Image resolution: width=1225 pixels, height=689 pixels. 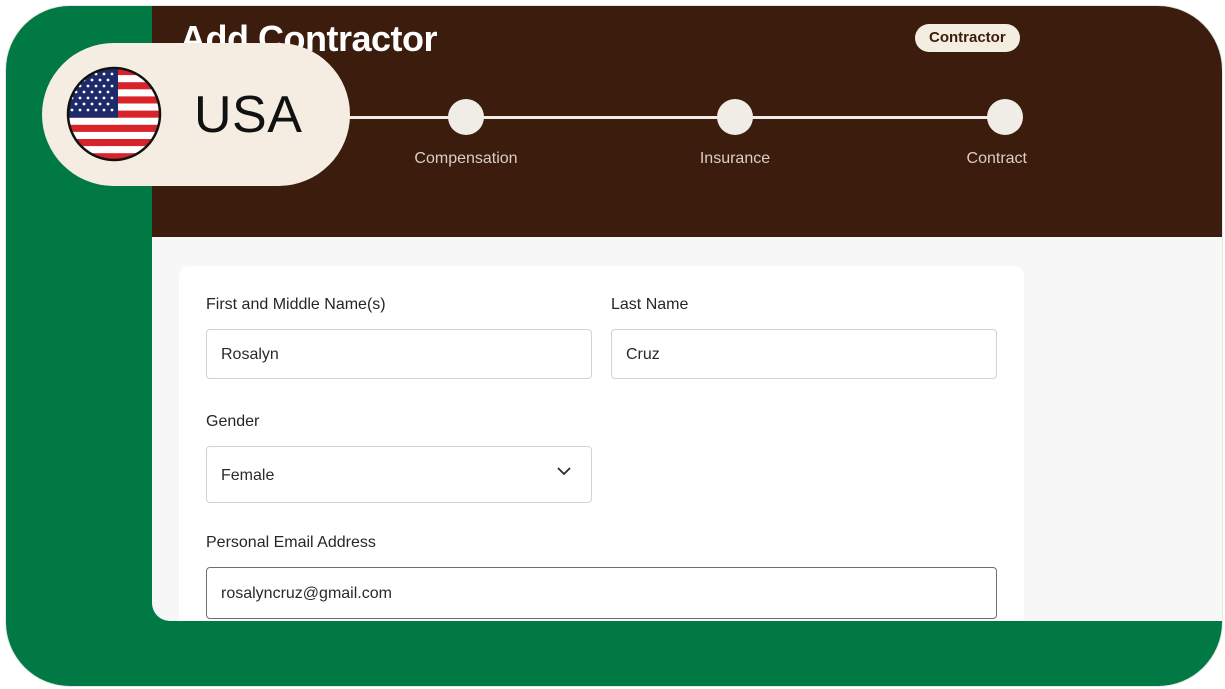 What do you see at coordinates (399, 474) in the screenshot?
I see `gender-select: Female` at bounding box center [399, 474].